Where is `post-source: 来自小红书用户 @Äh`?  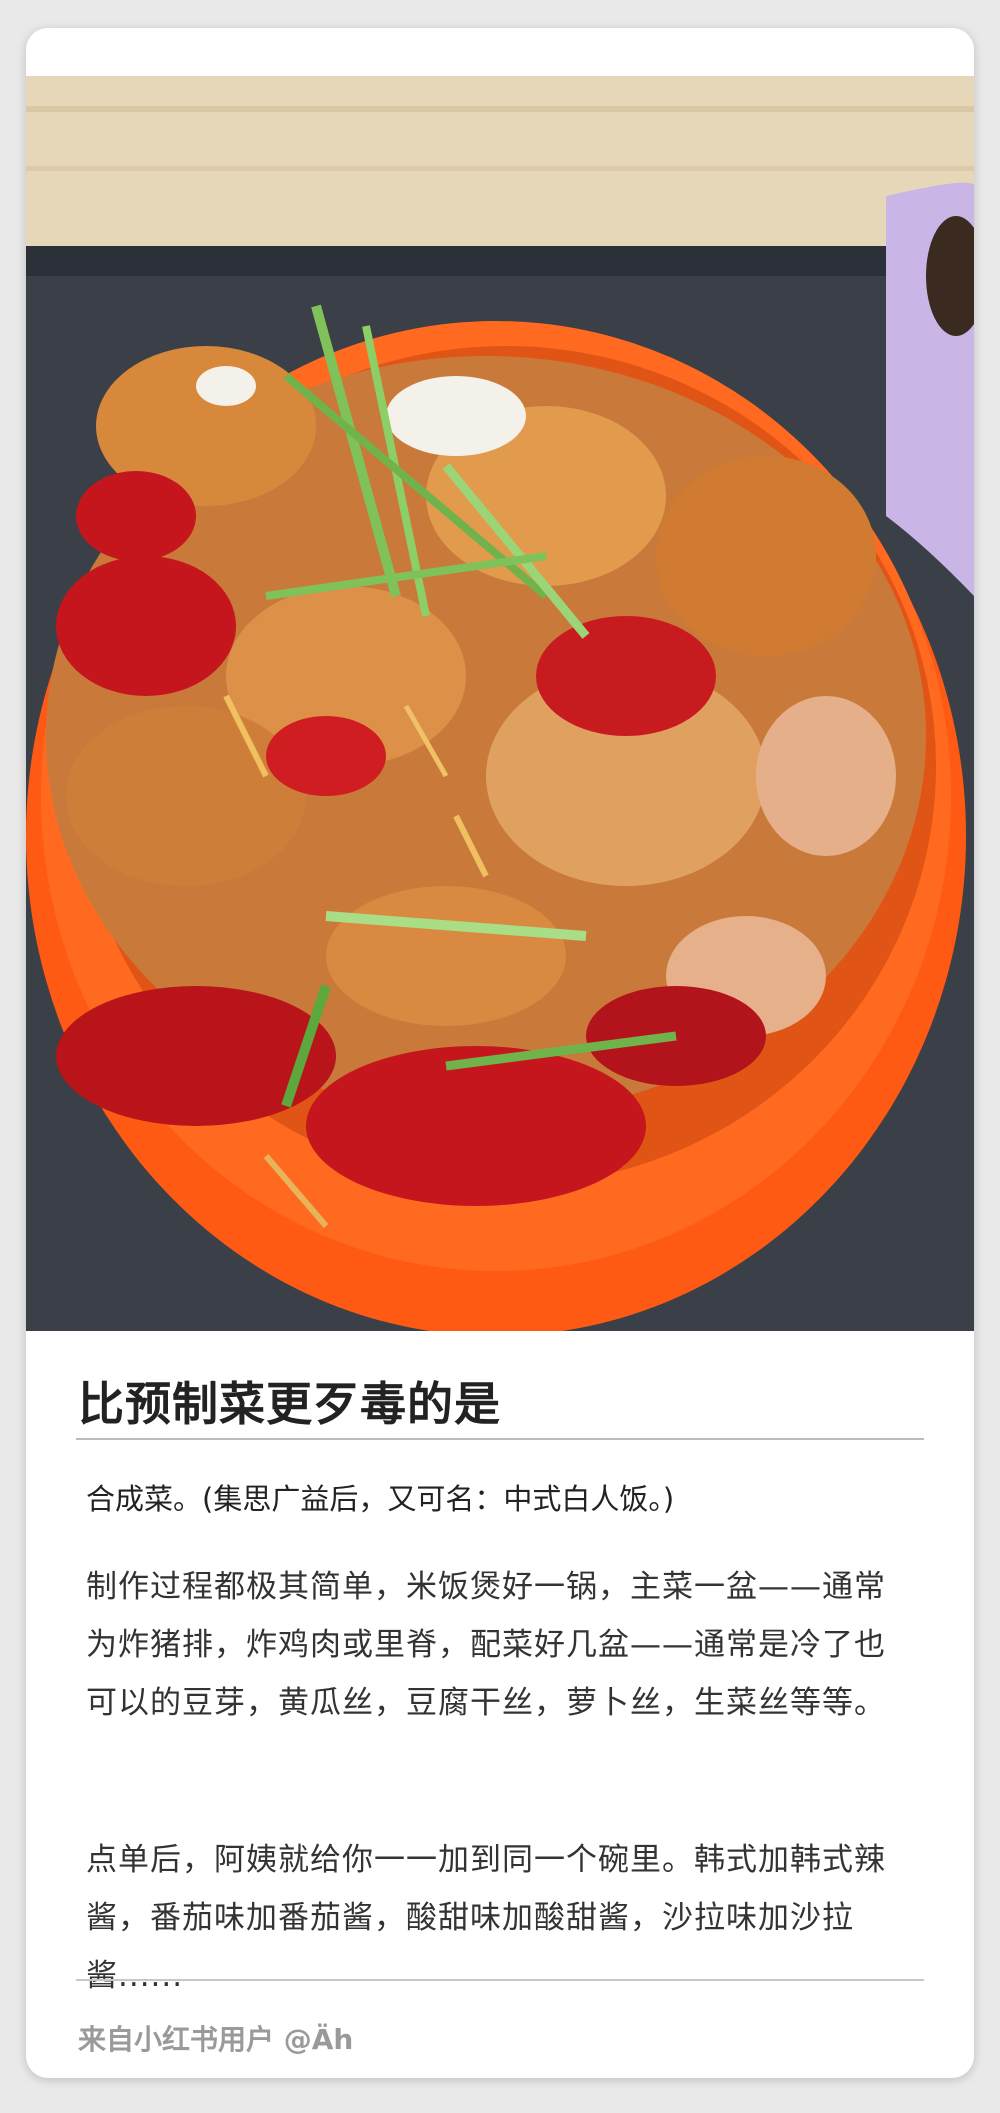
post-source: 来自小红书用户 @Äh is located at coordinates (216, 2039).